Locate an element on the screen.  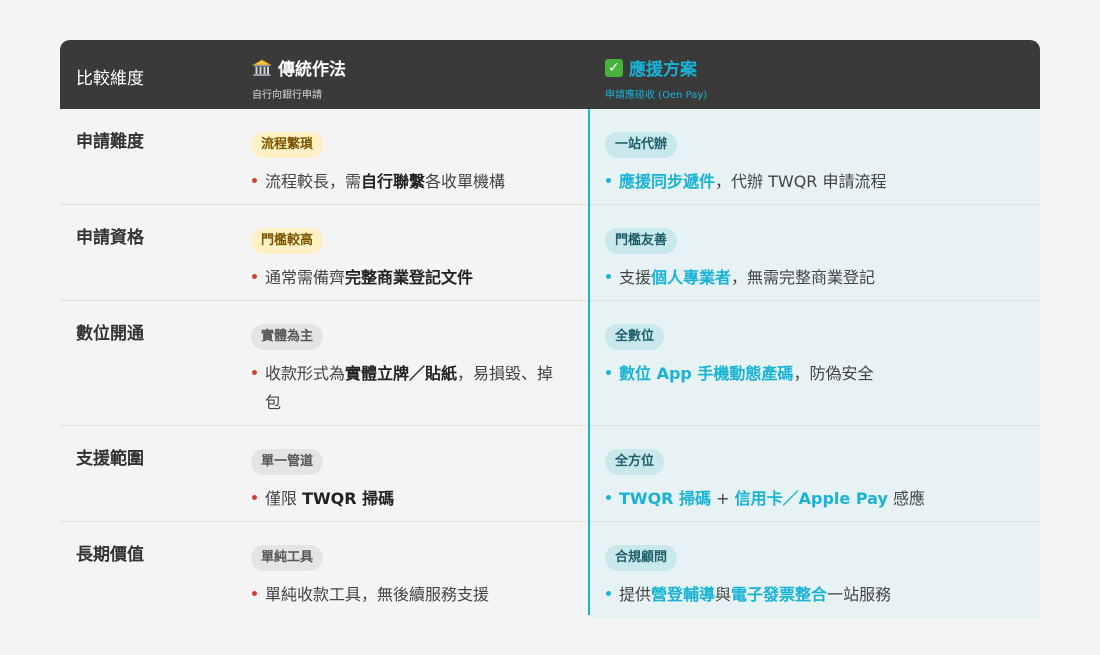
status-badge: 門檻友善 is located at coordinates (641, 241).